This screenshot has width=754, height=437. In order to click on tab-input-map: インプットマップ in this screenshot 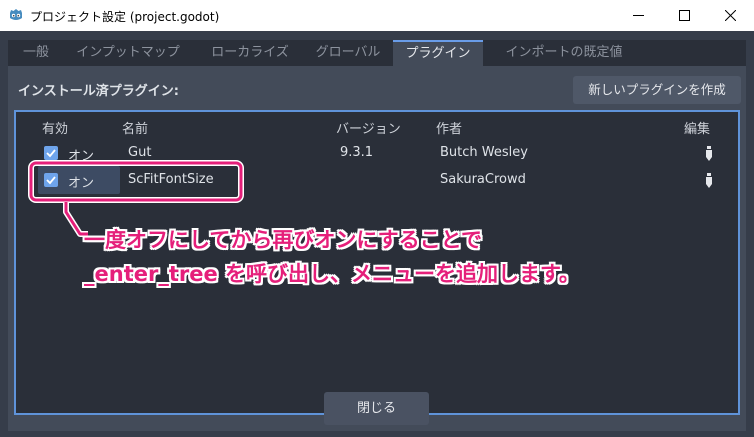, I will do `click(128, 53)`.